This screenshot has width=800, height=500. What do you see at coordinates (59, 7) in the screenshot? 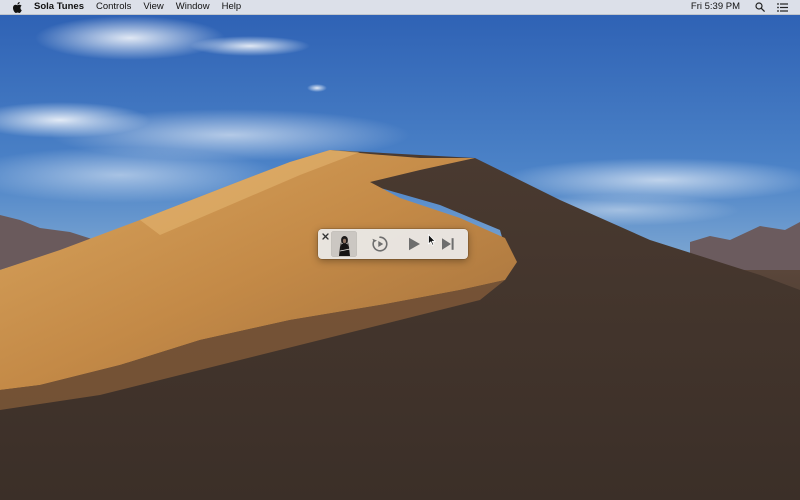
I see `menu-app-name: Sola Tunes` at bounding box center [59, 7].